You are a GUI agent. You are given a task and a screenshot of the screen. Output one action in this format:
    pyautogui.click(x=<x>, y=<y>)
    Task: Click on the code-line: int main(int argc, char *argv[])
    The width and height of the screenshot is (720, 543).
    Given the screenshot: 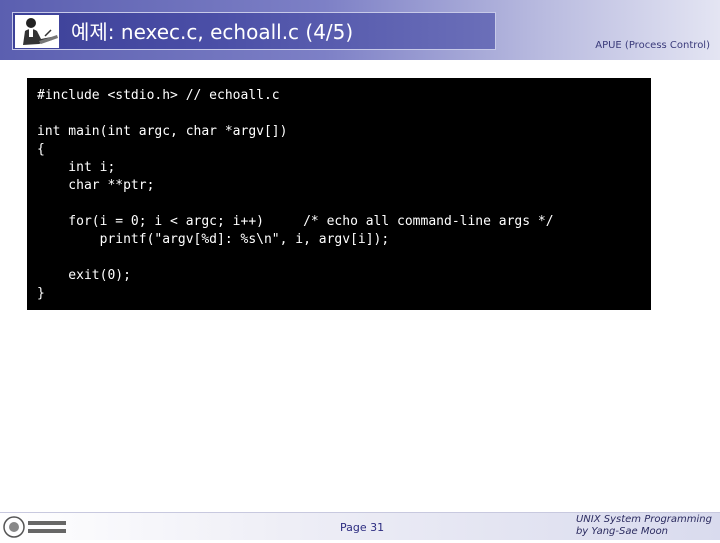 What is the action you would take?
    pyautogui.click(x=162, y=131)
    